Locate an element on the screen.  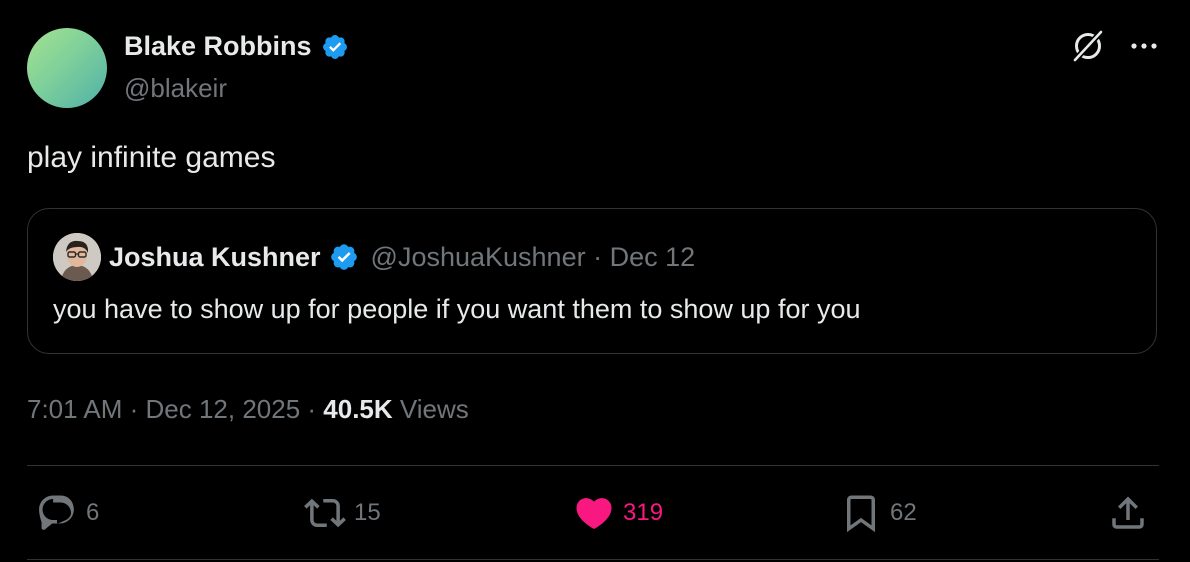
views-label: Views is located at coordinates (434, 409).